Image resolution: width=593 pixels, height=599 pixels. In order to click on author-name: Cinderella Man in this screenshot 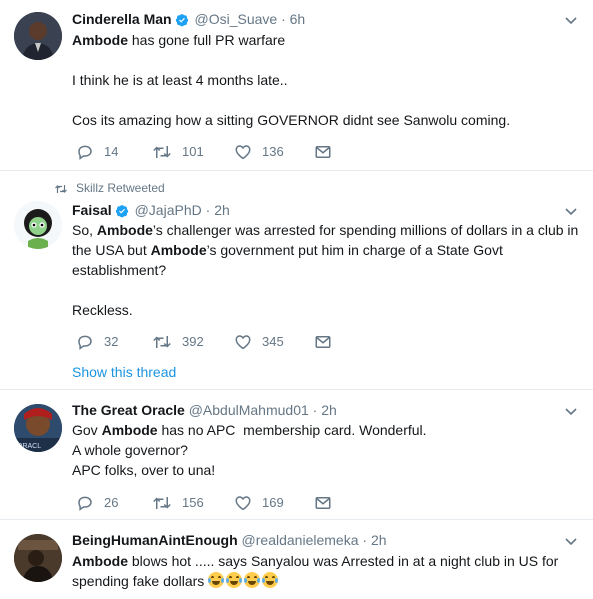, I will do `click(122, 19)`.